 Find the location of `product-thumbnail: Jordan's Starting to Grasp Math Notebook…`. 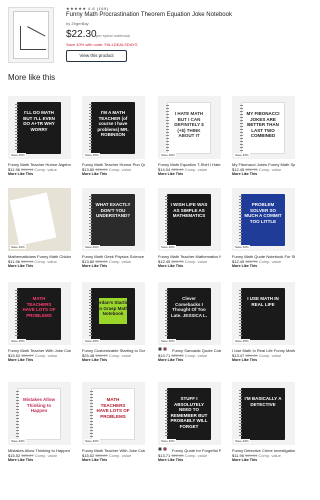

product-thumbnail: Jordan's Starting to Grasp Math Notebook… is located at coordinates (113, 313).